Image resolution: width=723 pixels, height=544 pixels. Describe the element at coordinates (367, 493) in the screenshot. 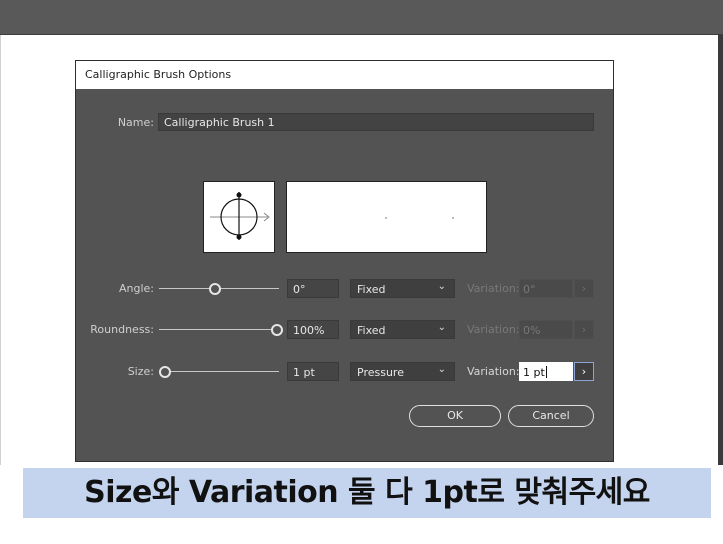

I see `instruction-caption: Size와 Variation 둘 다 1pt로 맞춰주세요` at that location.